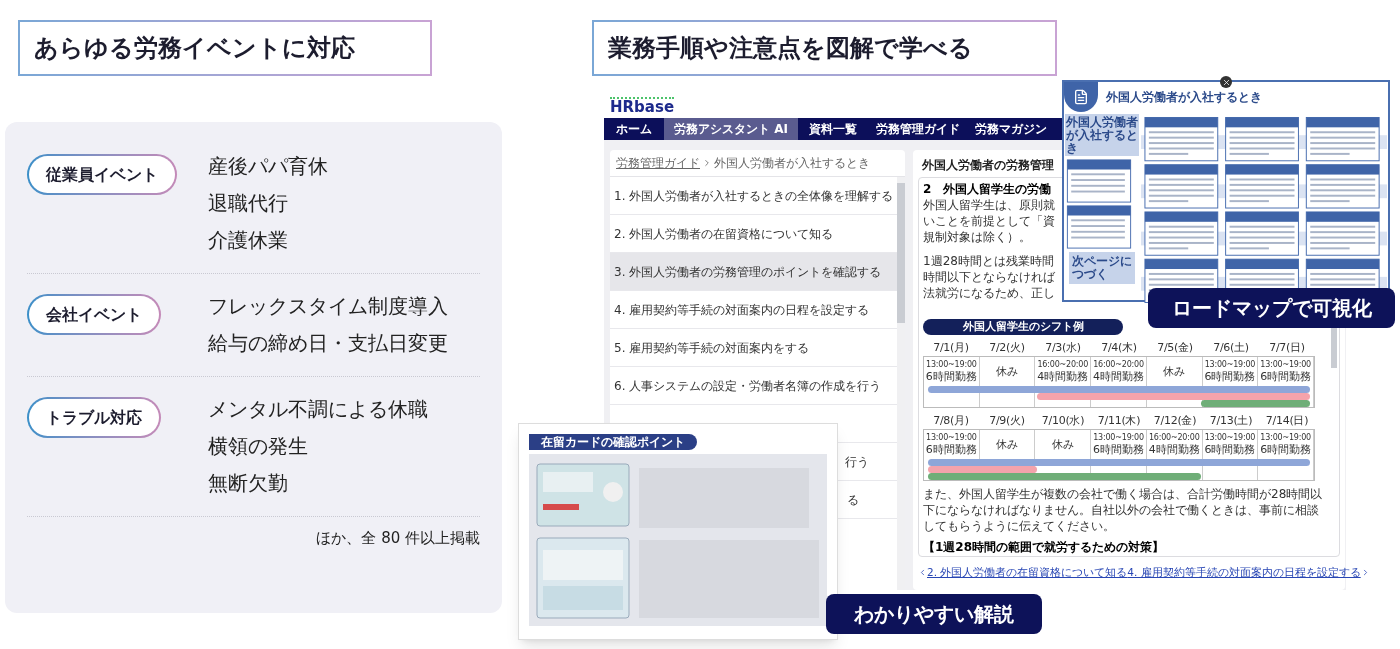 This screenshot has height=649, width=1400. Describe the element at coordinates (328, 306) in the screenshot. I see `event-item: フレックスタイム制度導入` at that location.